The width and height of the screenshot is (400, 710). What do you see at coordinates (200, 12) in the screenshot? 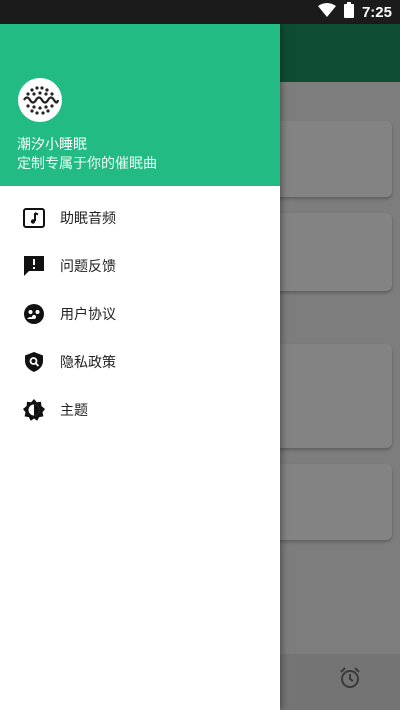
I see `status-bar: 7:25` at bounding box center [200, 12].